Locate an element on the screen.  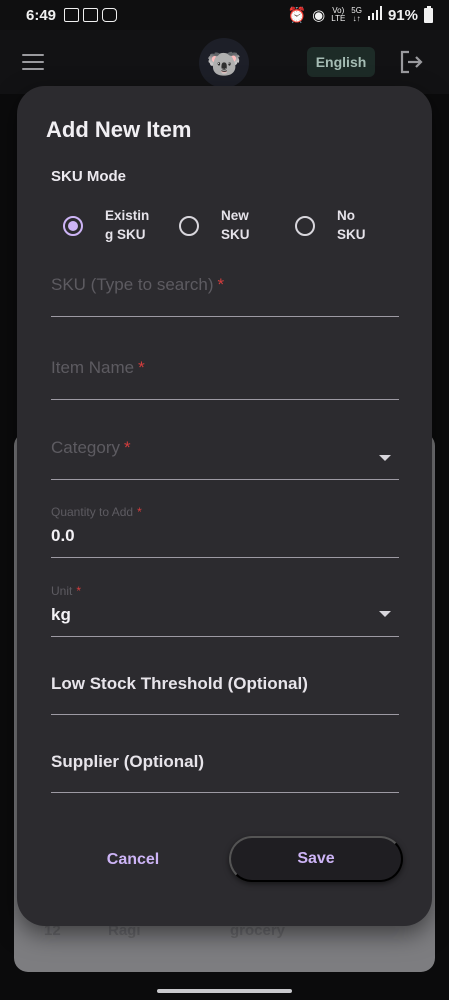
radio-new-sku-label: New SKU is located at coordinates (235, 225).